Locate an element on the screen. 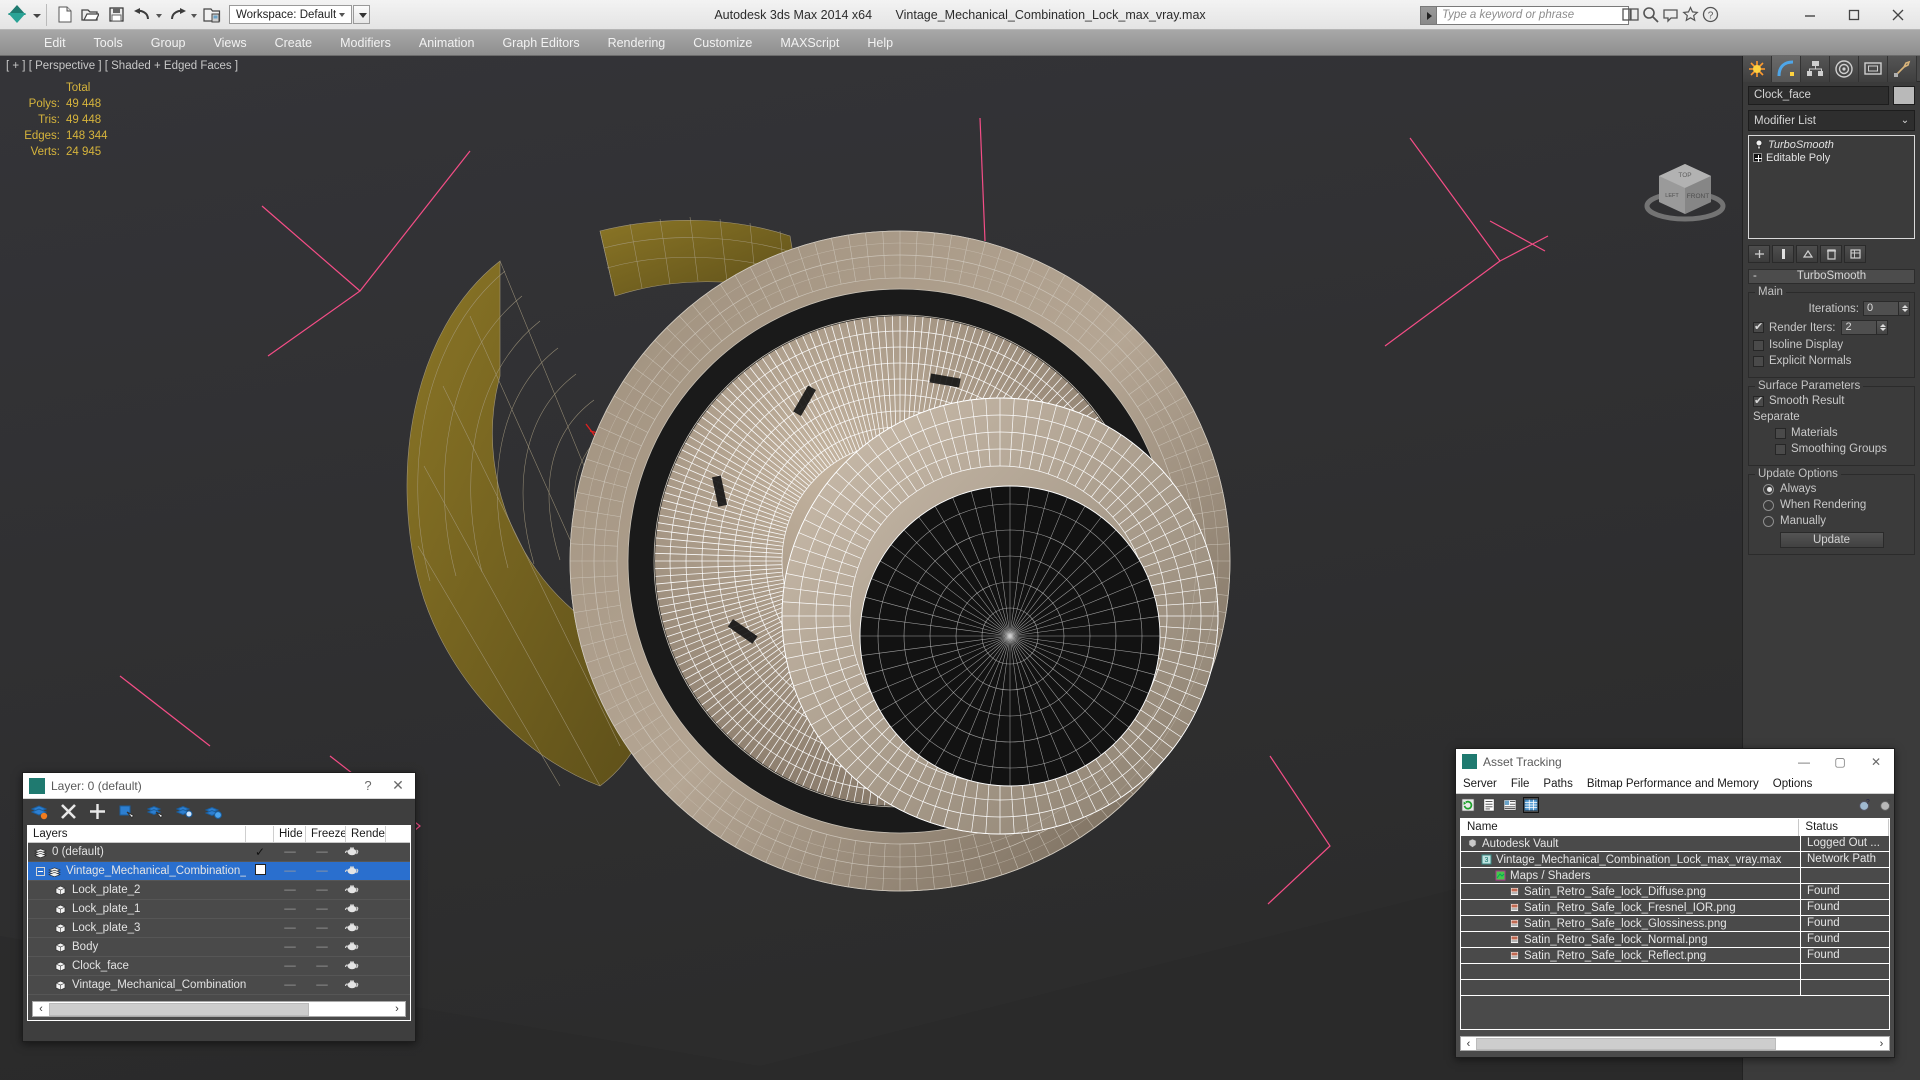 The image size is (1920, 1080). layer-row: Lock_plate_2 — — is located at coordinates (219, 890).